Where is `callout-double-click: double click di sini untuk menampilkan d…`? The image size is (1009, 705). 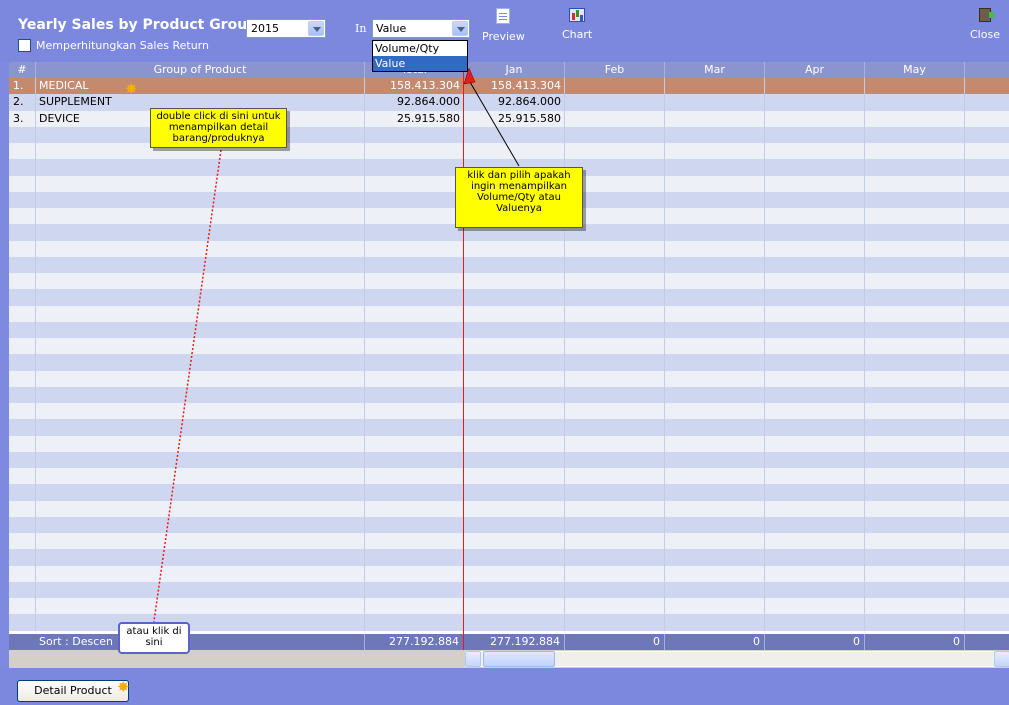 callout-double-click: double click di sini untuk menampilkan d… is located at coordinates (218, 128).